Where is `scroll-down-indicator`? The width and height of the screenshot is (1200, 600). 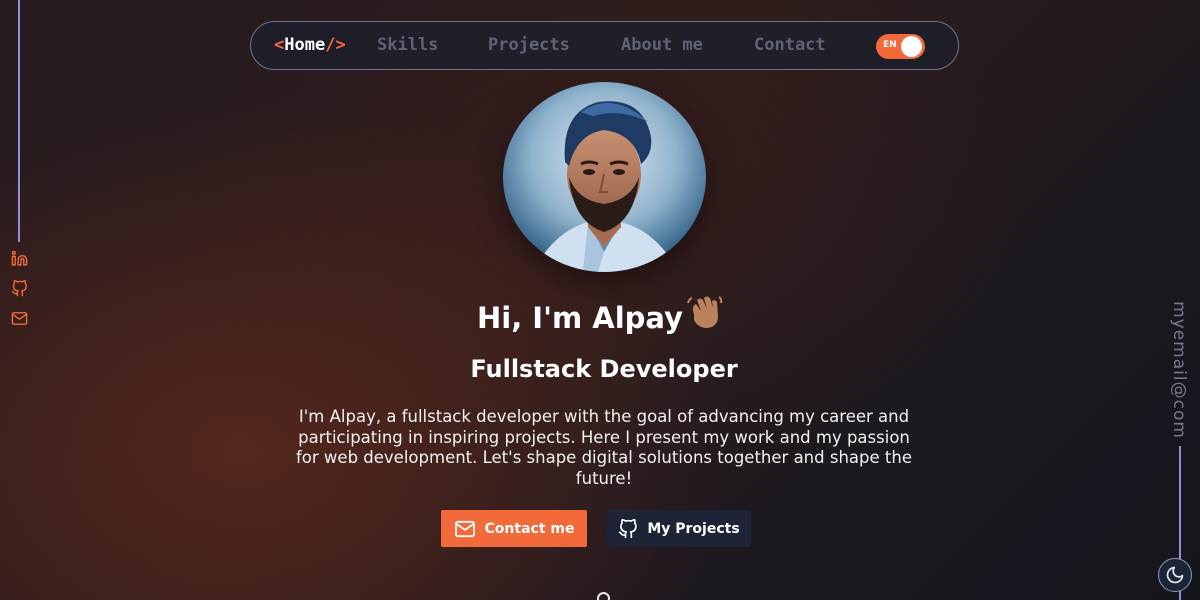
scroll-down-indicator is located at coordinates (603, 596).